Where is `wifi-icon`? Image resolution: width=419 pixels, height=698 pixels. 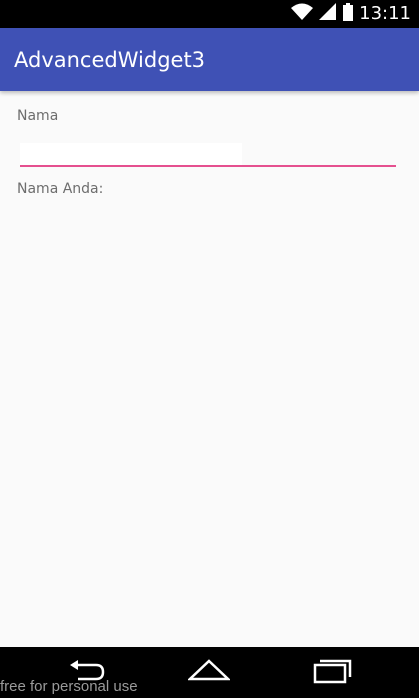 wifi-icon is located at coordinates (302, 14).